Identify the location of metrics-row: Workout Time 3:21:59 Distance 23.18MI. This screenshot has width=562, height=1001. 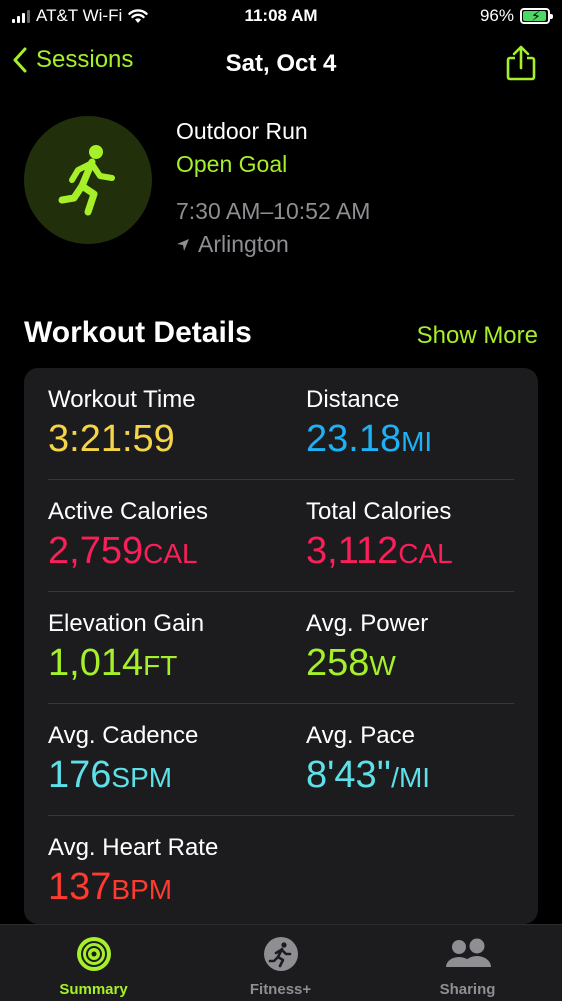
(281, 424).